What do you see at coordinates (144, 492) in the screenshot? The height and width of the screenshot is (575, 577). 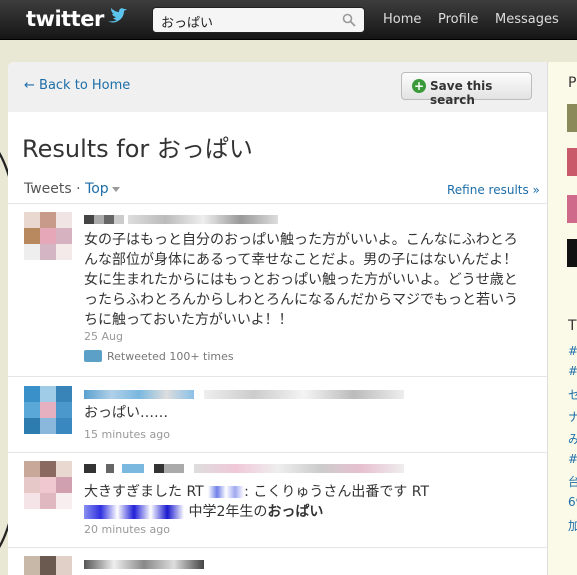 I see `tweet-text-part: 大きすぎました RT` at bounding box center [144, 492].